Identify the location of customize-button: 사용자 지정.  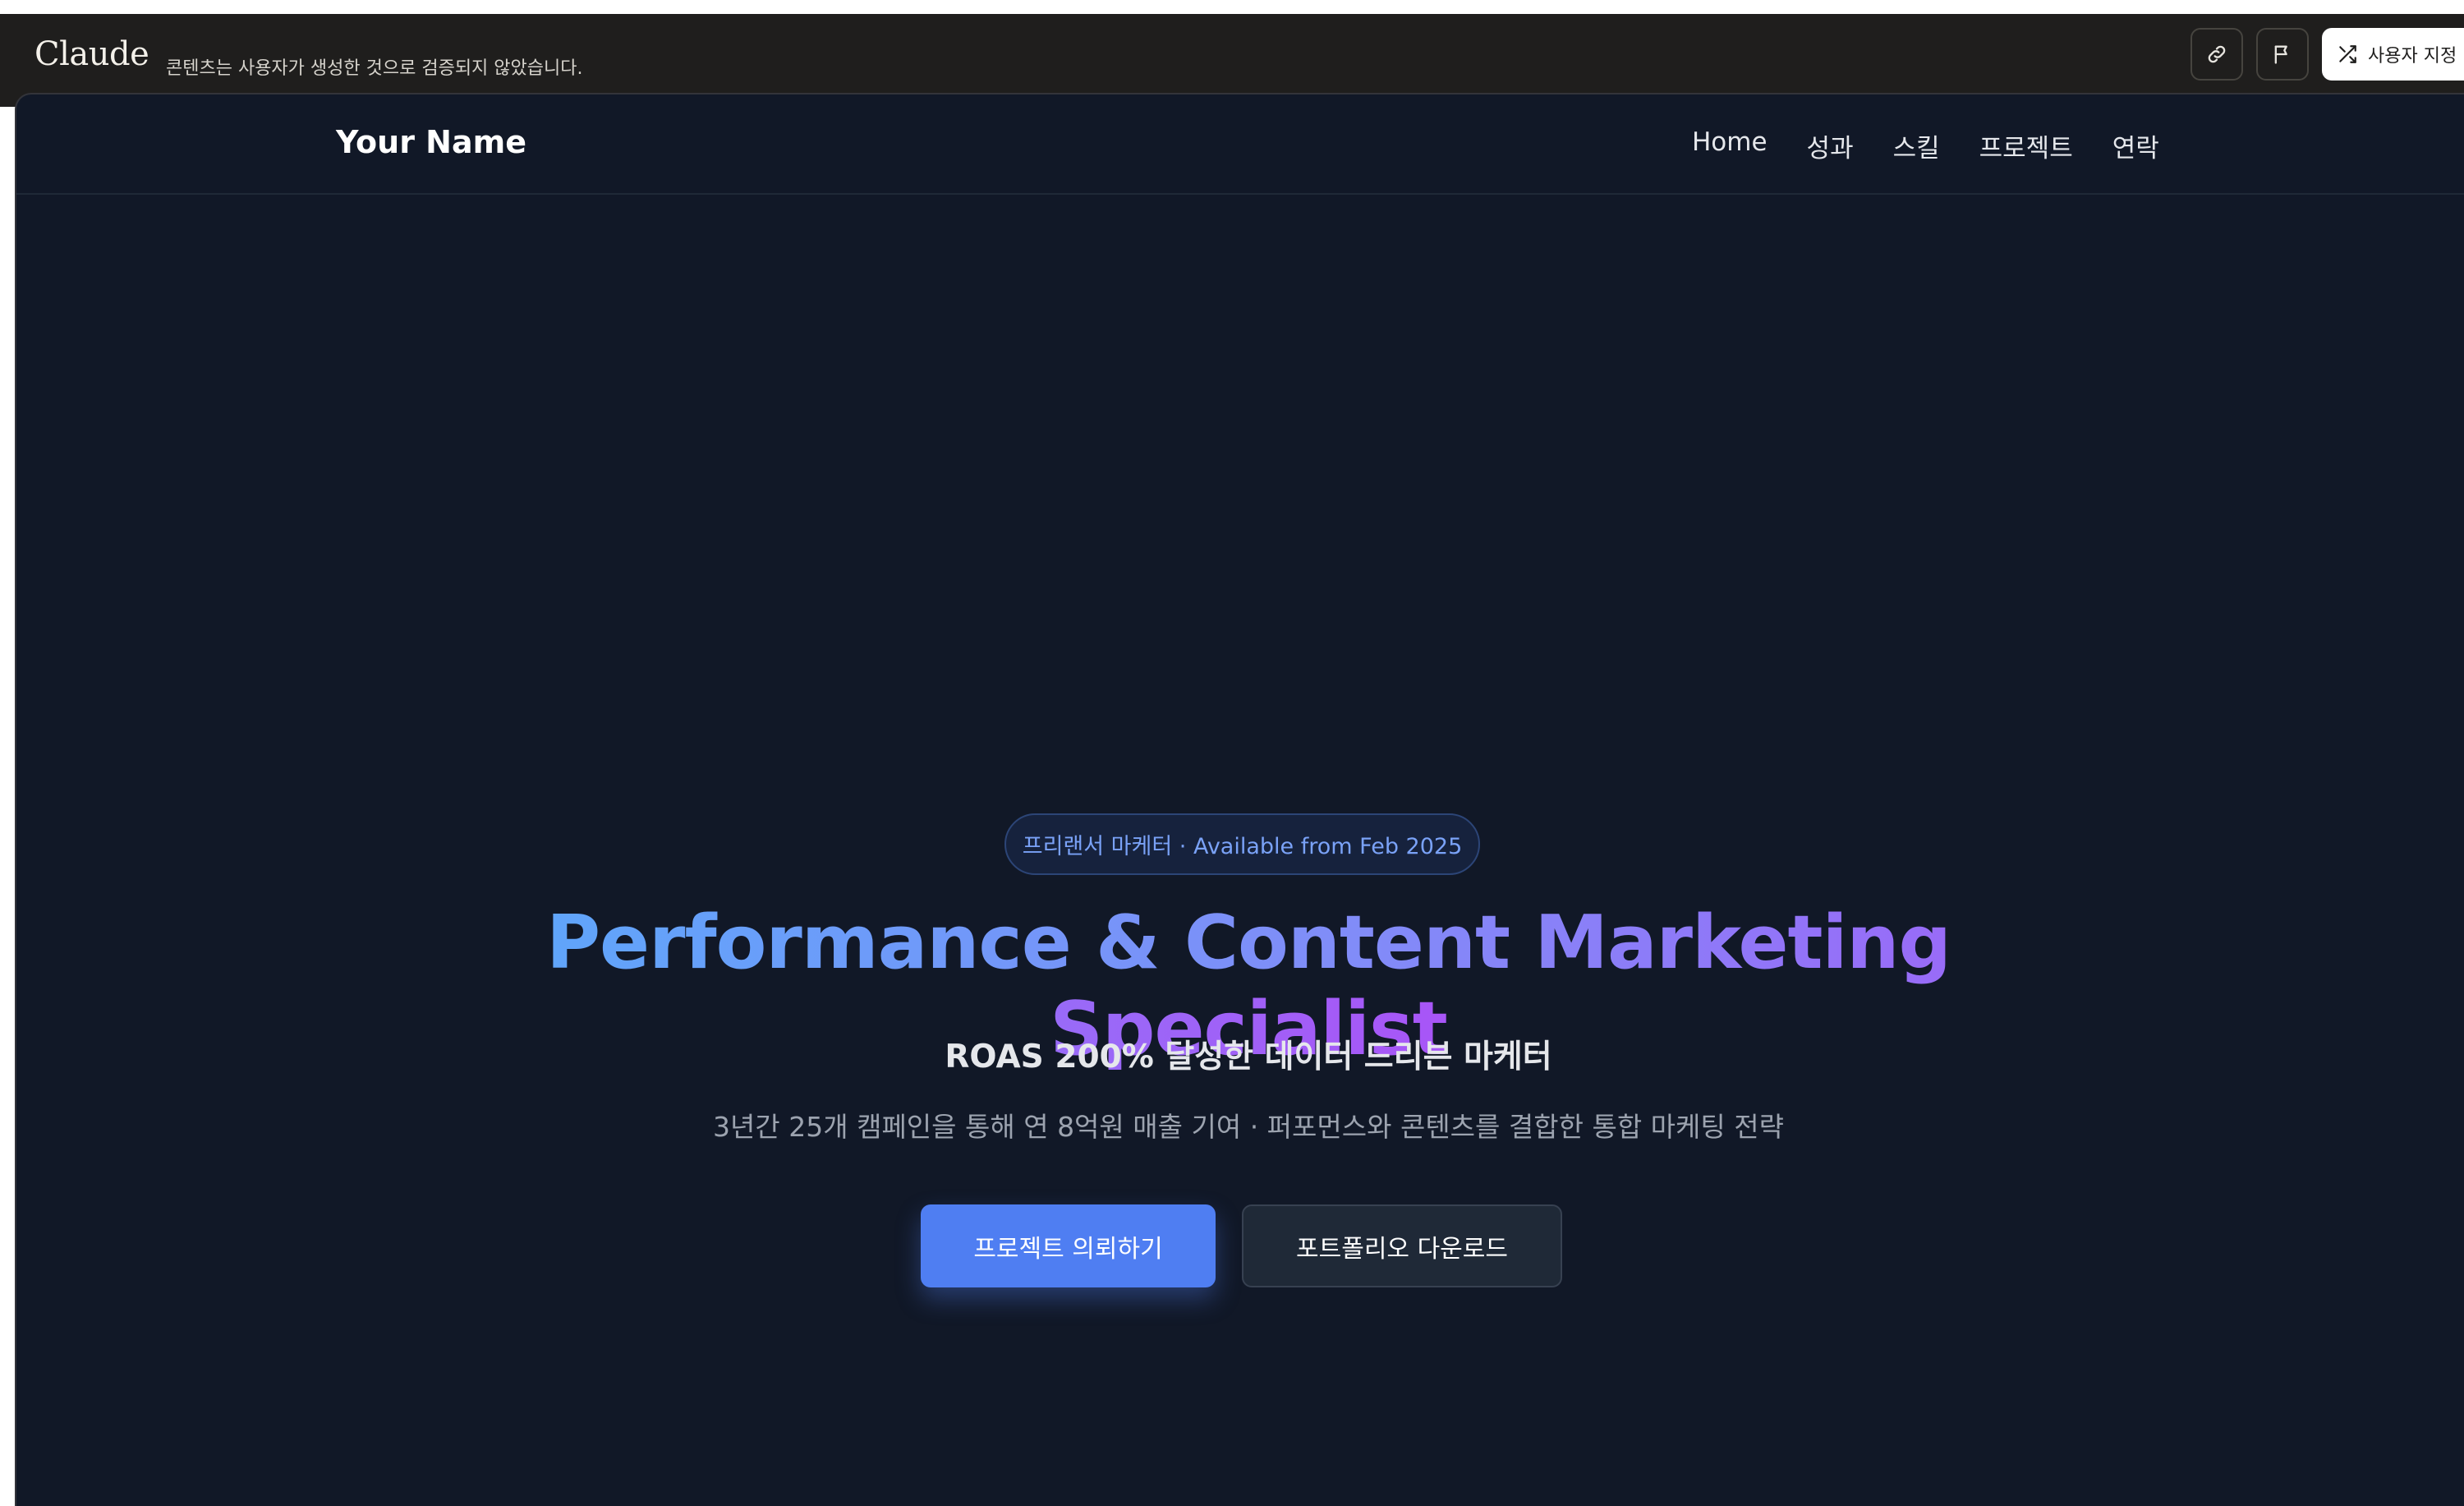
(2393, 54).